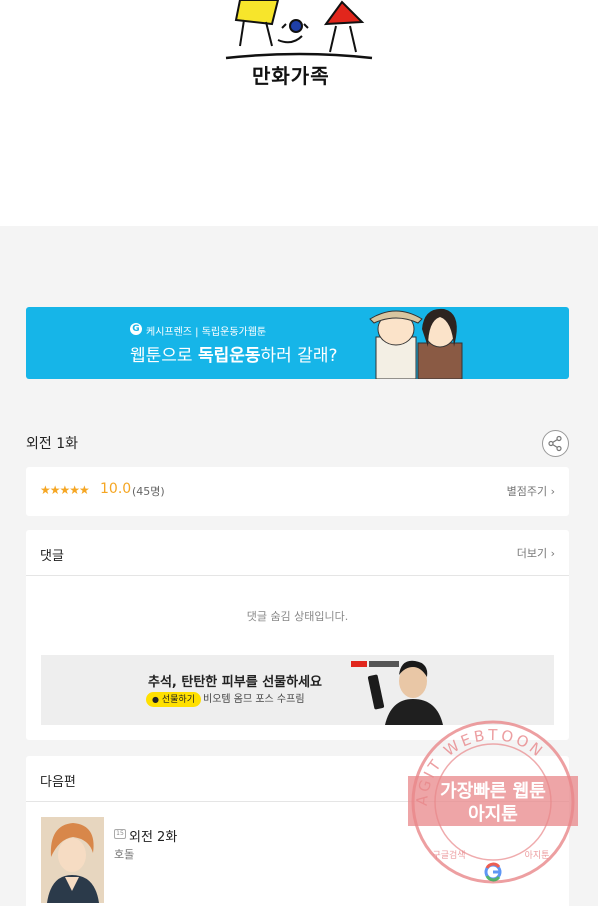 This screenshot has height=906, width=598. Describe the element at coordinates (493, 791) in the screenshot. I see `stamp-line1: 가장빠른 웹툰` at that location.